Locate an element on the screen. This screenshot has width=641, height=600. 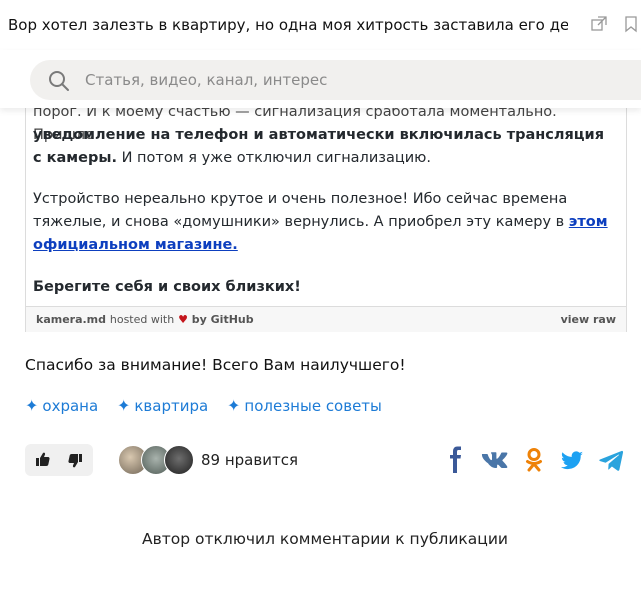
facebook-icon is located at coordinates (455, 459).